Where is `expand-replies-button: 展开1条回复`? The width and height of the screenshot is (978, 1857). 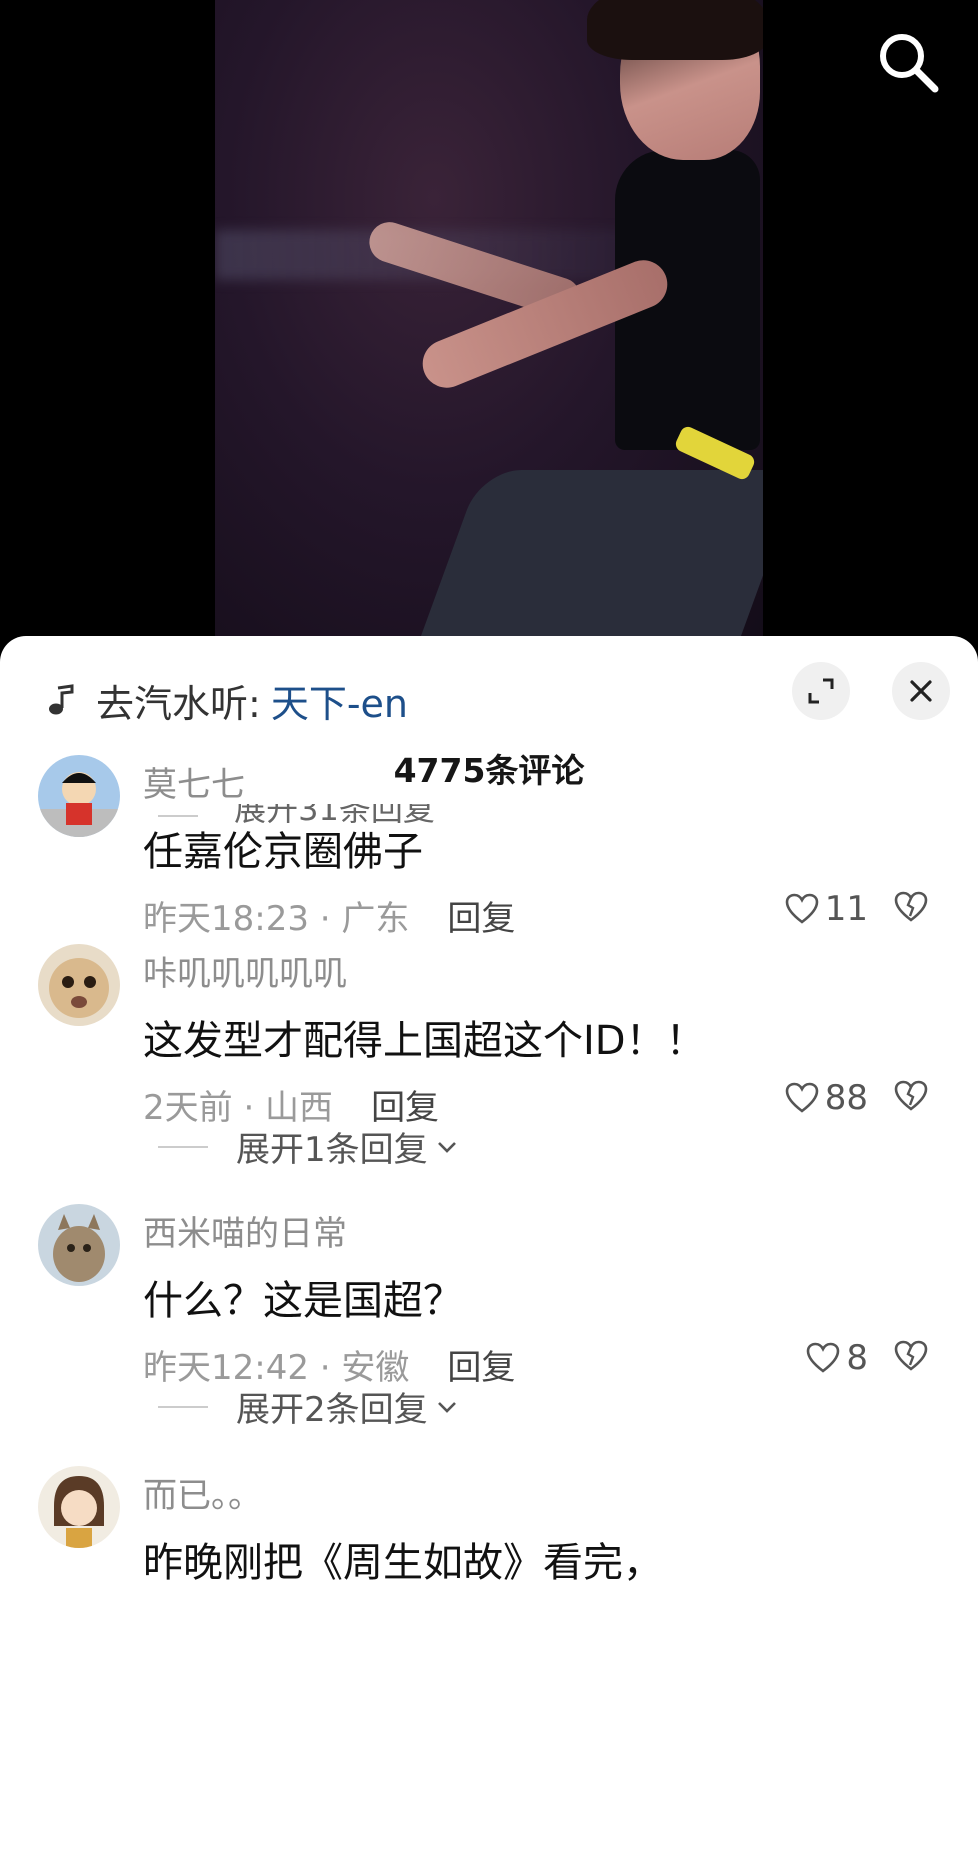
expand-replies-button: 展开1条回复 is located at coordinates (308, 1146).